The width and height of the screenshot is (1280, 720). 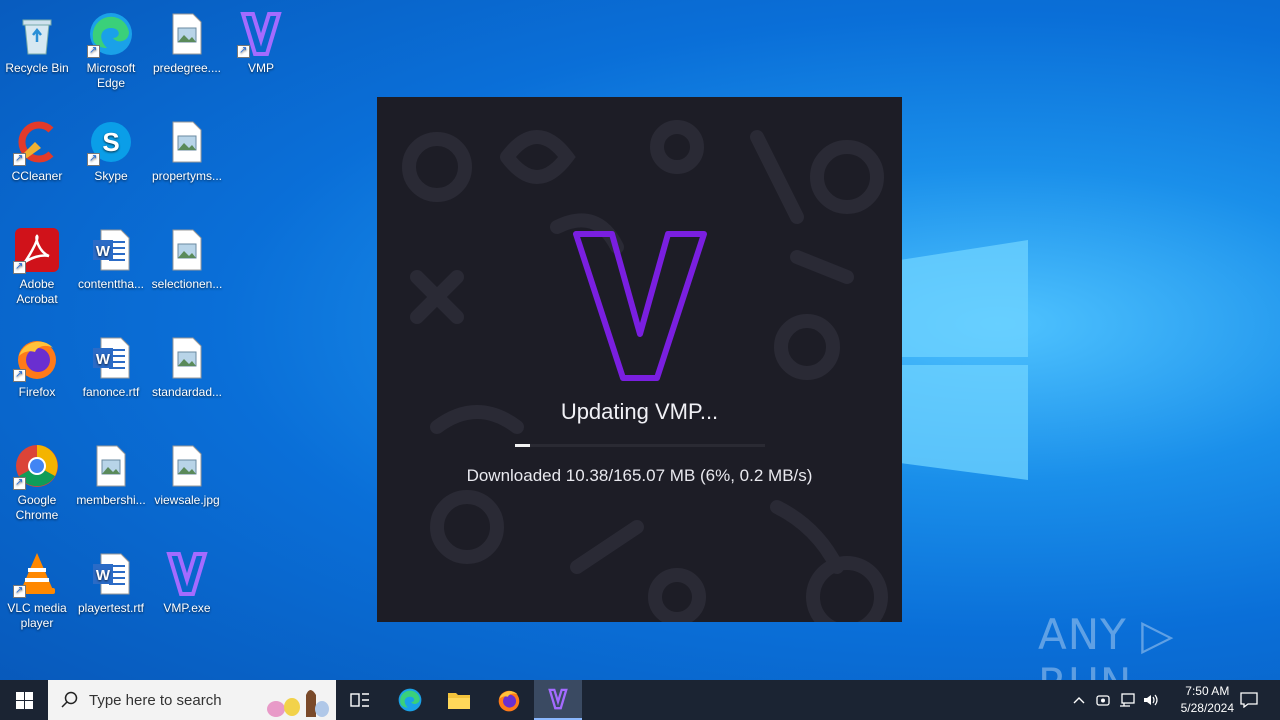 I want to click on search-highlight-illustration-icon, so click(x=298, y=703).